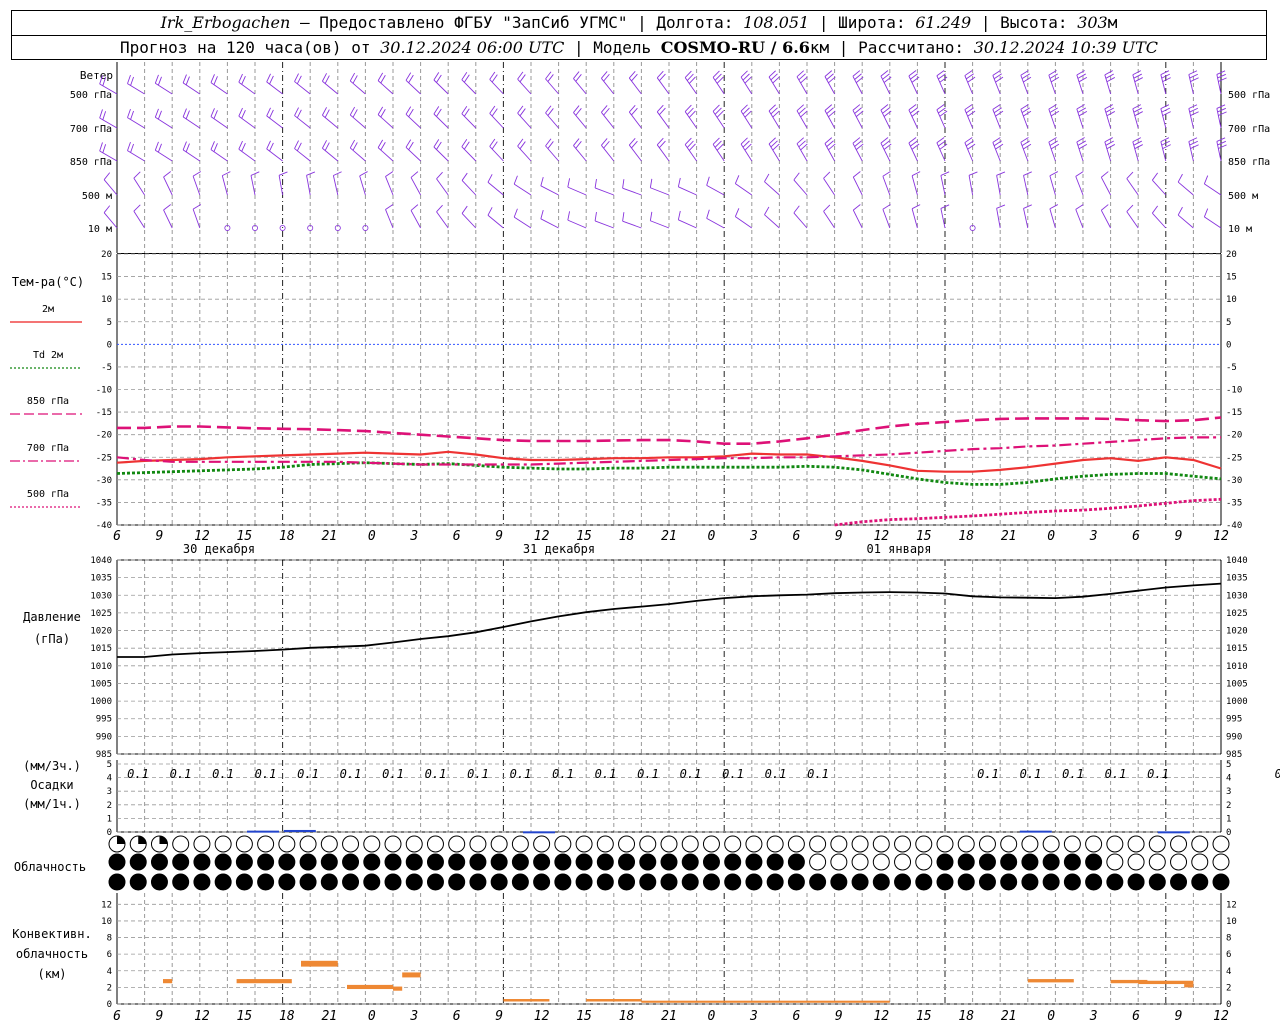 This screenshot has height=1024, width=1280. What do you see at coordinates (1237, 632) in the screenshot?
I see `pressure-ytick-right: 1020` at bounding box center [1237, 632].